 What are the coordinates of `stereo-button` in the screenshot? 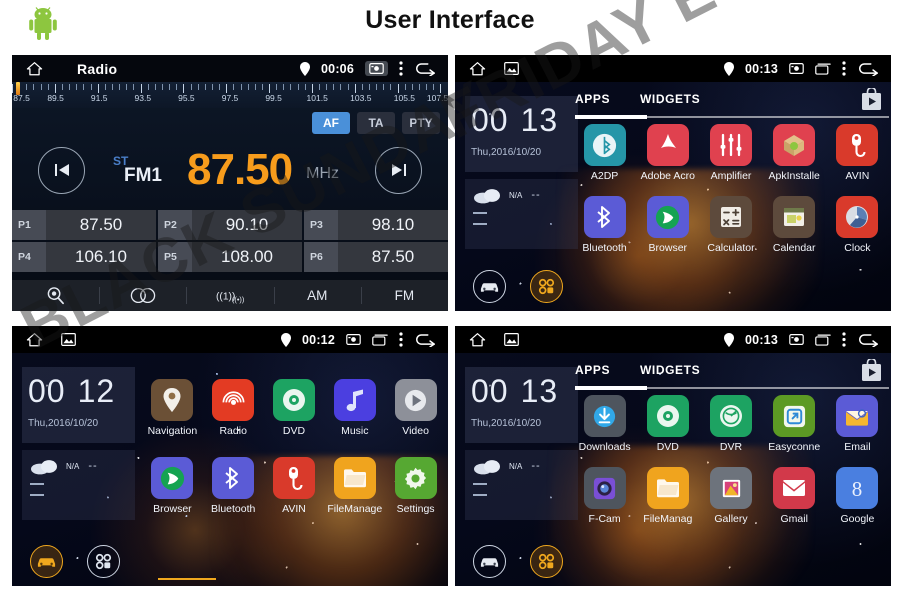 It's located at (142, 295).